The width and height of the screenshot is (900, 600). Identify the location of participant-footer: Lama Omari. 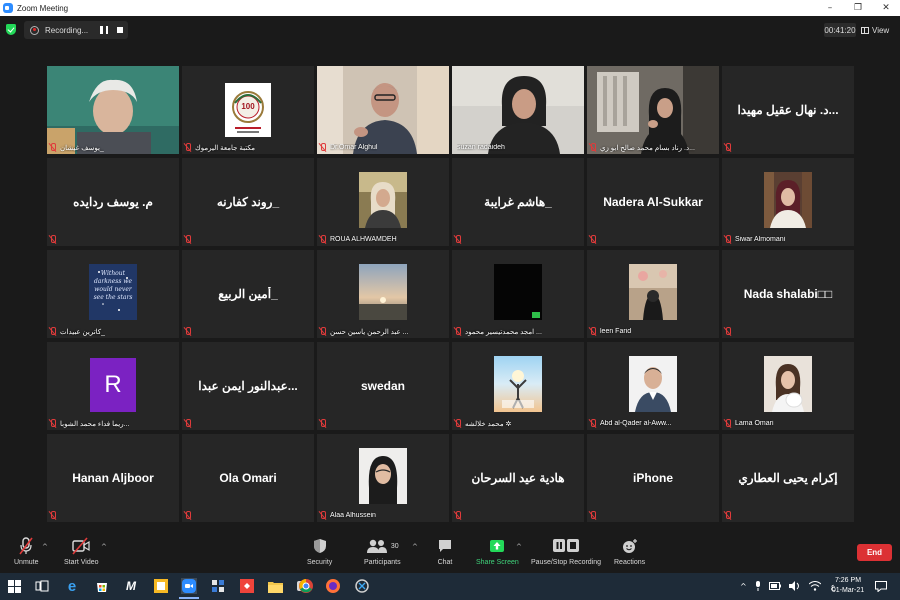
(788, 423).